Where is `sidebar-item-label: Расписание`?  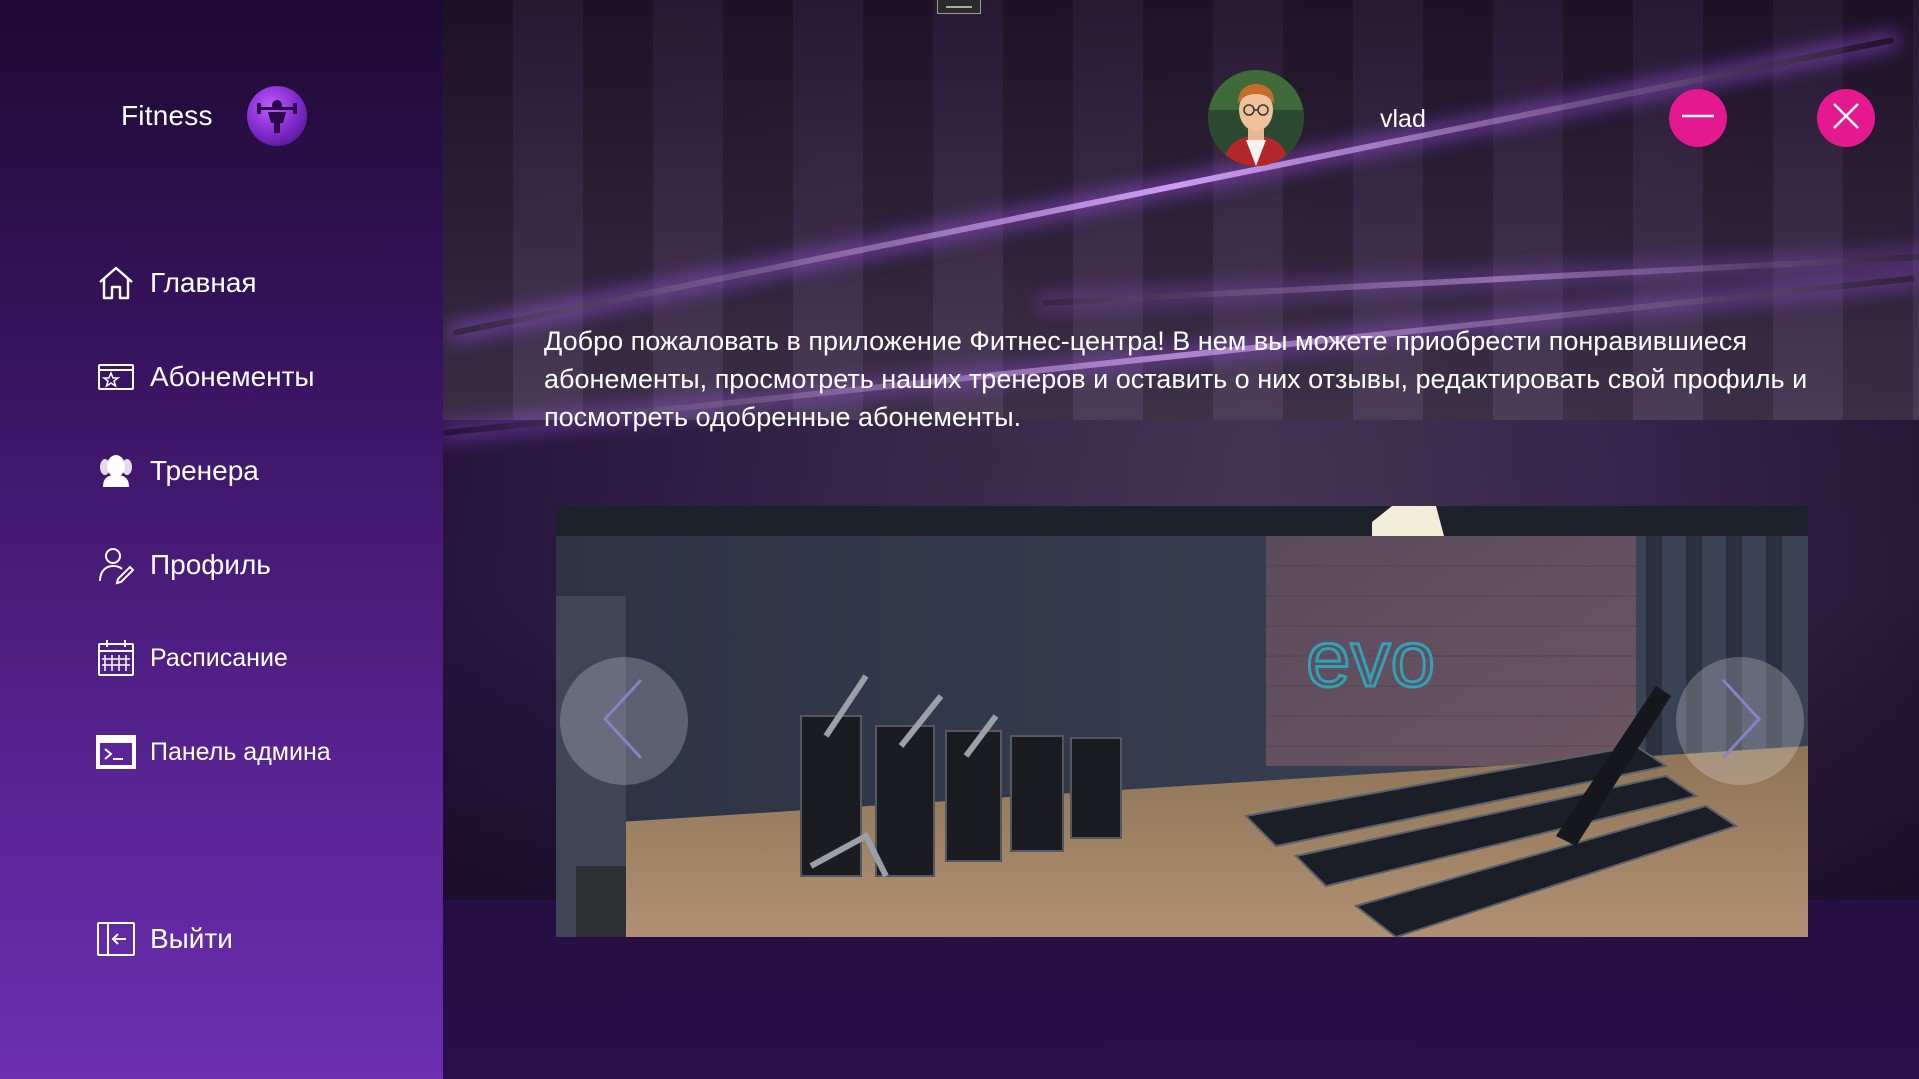
sidebar-item-label: Расписание is located at coordinates (219, 657).